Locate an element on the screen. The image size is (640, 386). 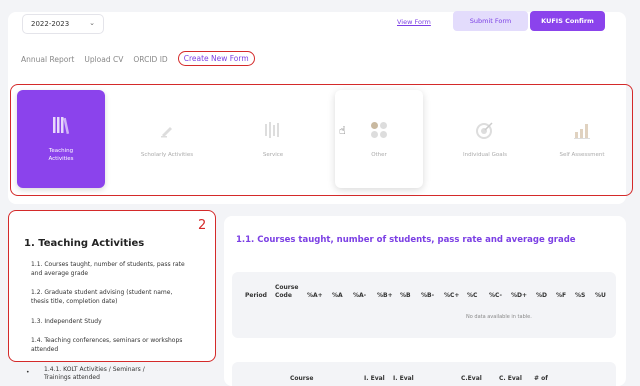
cursor-pointer-icon: ☝ is located at coordinates (342, 130).